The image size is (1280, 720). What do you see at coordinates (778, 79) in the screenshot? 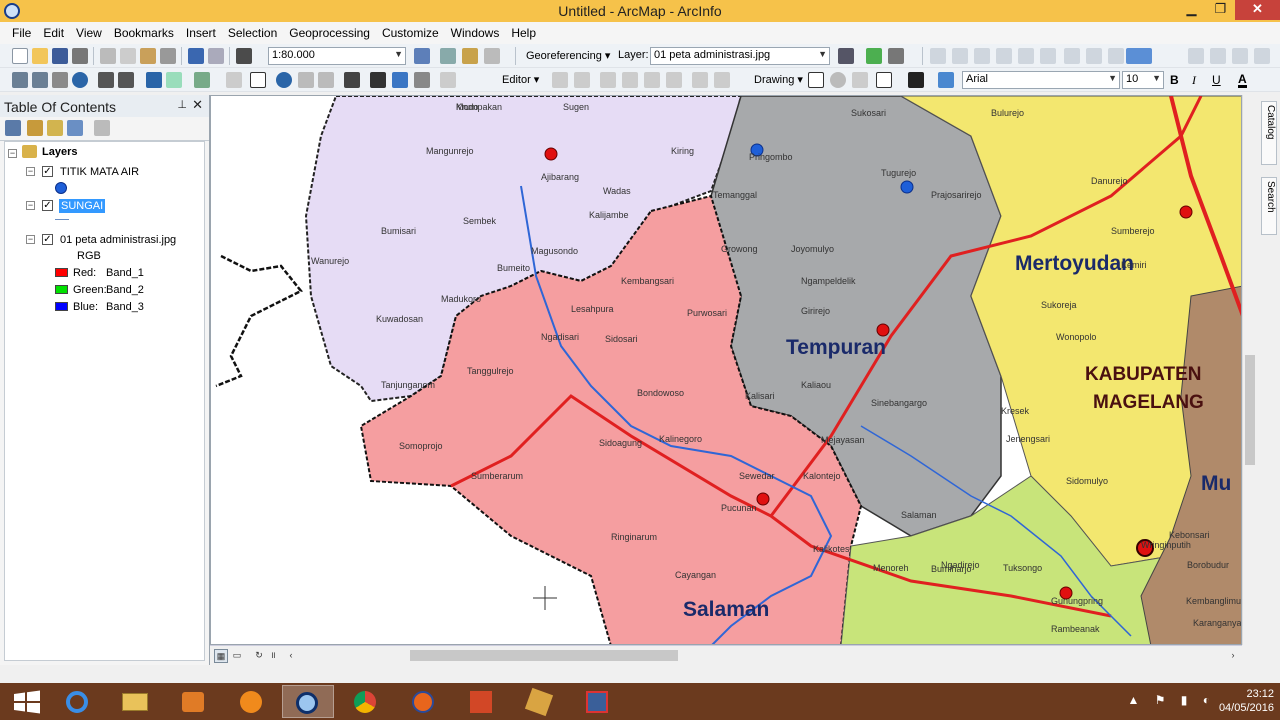
I see `drawing-menu: Drawing ▾` at bounding box center [778, 79].